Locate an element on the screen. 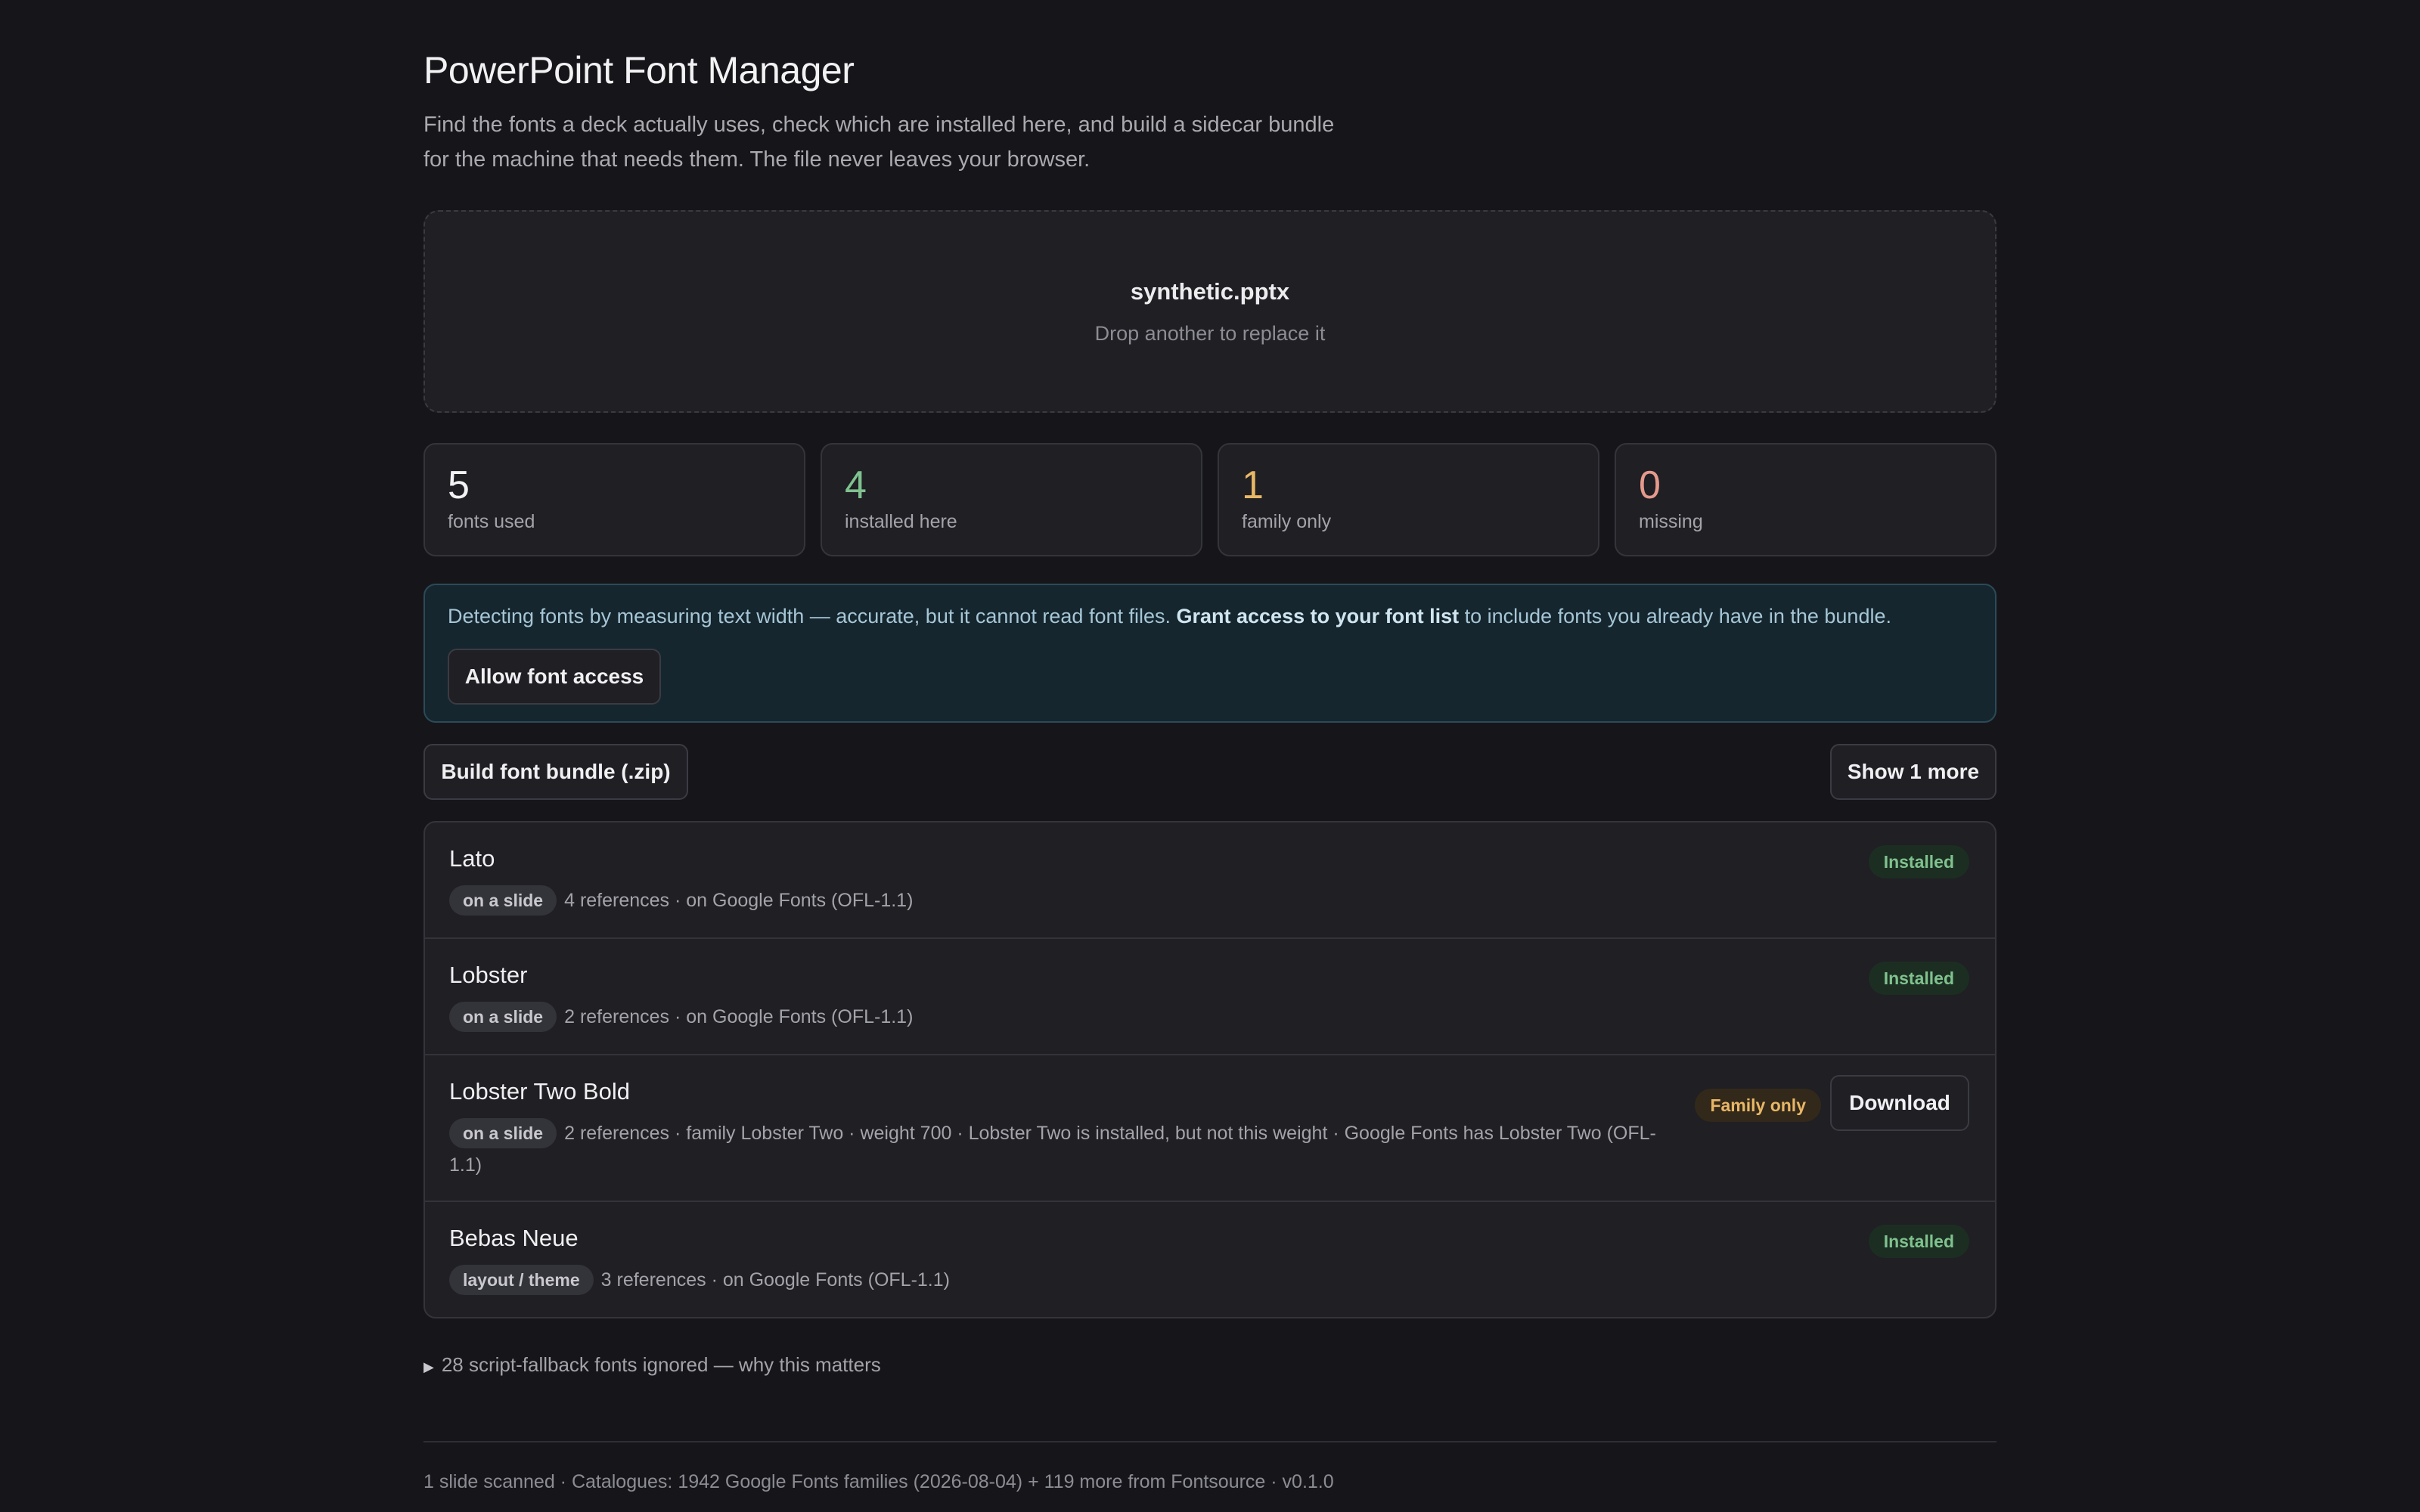 This screenshot has width=2420, height=1512. font-details: 2 references · on Google Fonts (OFL-1.1) is located at coordinates (739, 1016).